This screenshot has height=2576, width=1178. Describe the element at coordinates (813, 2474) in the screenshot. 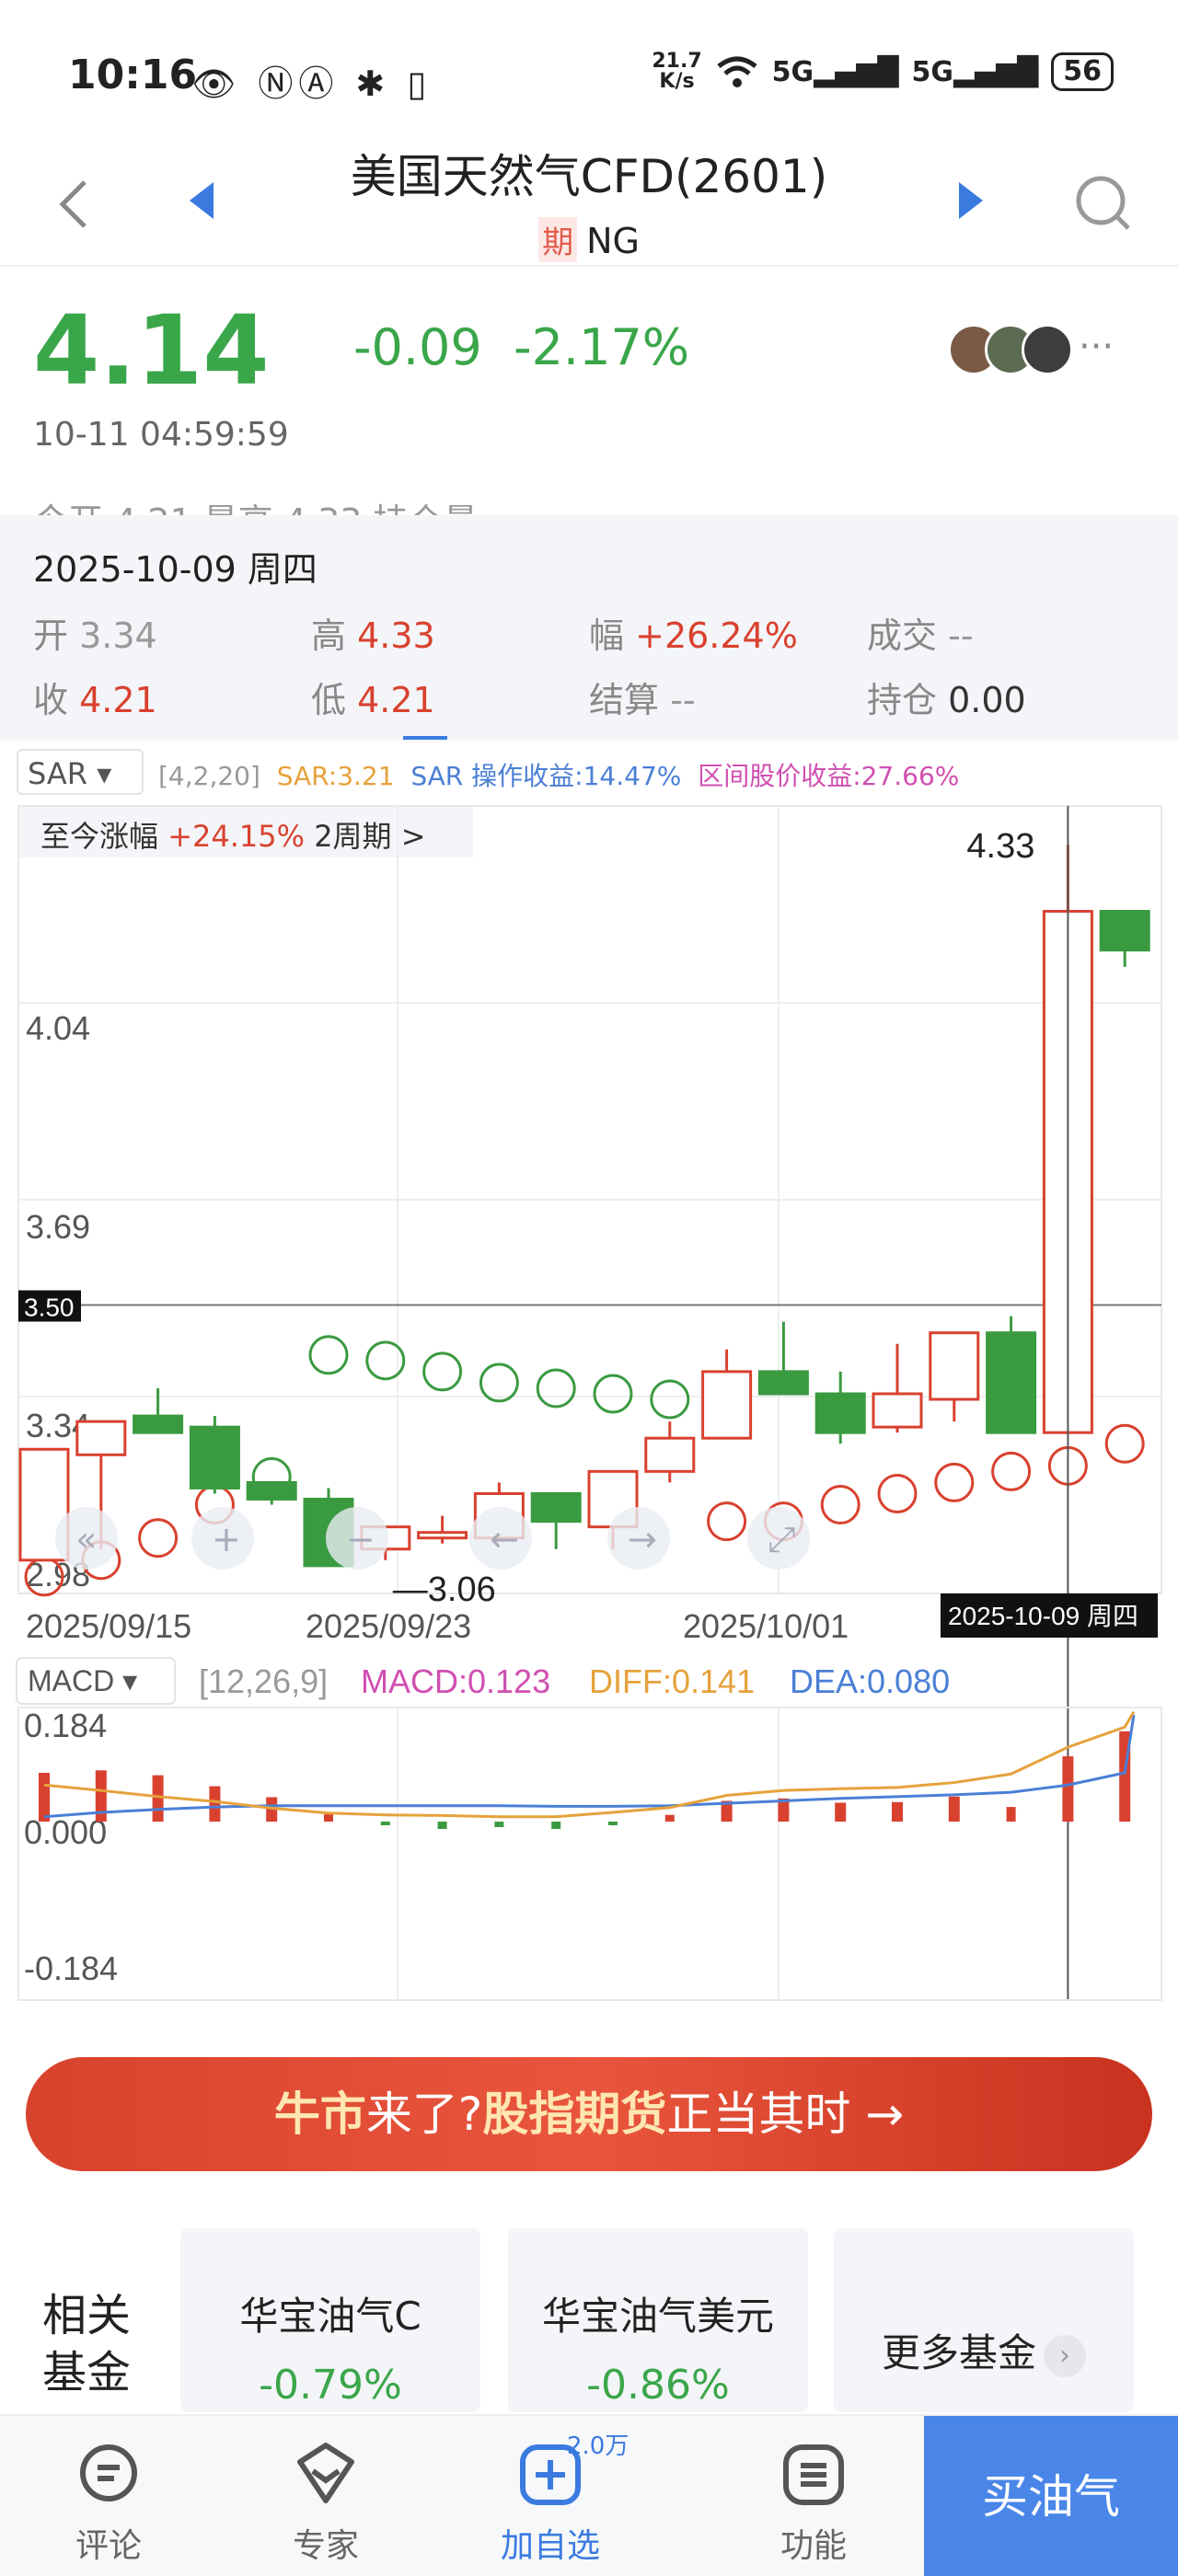

I see `function-icon` at that location.